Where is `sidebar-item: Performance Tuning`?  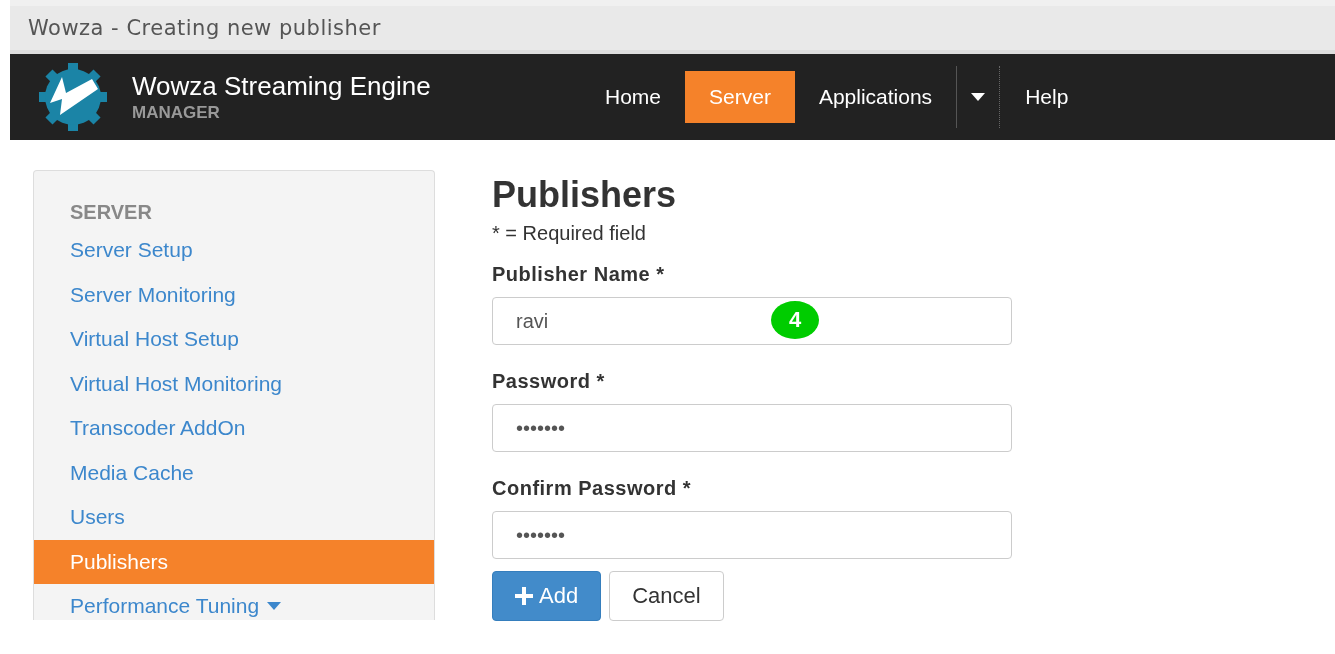
sidebar-item: Performance Tuning is located at coordinates (234, 606).